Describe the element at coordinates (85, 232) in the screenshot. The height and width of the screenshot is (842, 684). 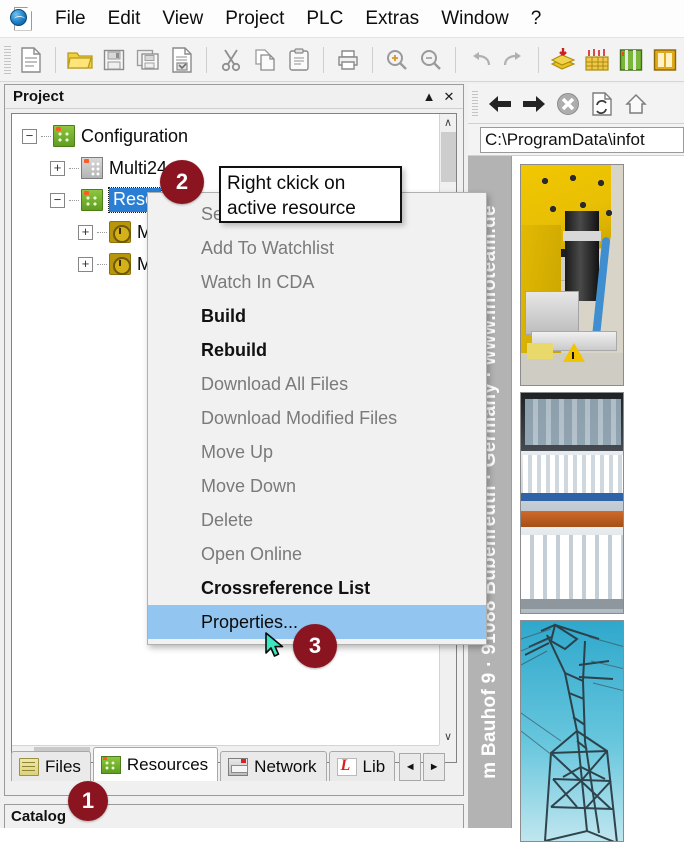
I see `tree-expander-task-1: +` at that location.